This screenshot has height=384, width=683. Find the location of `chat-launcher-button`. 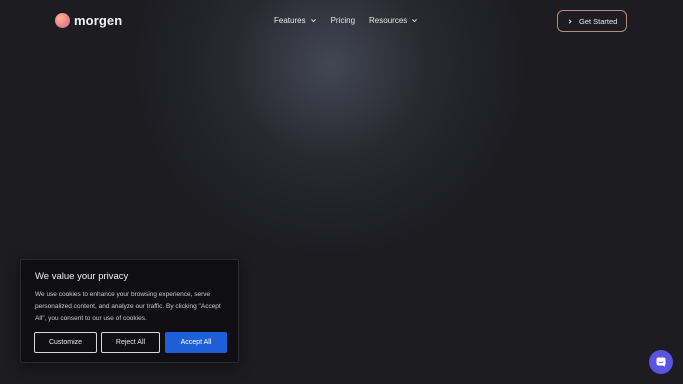

chat-launcher-button is located at coordinates (661, 362).